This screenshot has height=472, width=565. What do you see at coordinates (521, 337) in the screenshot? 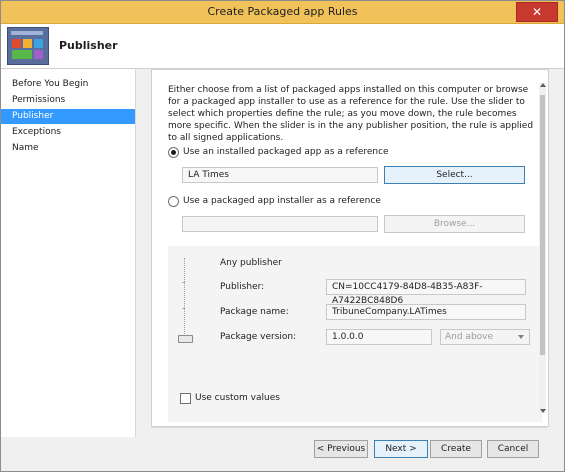
I see `chevron-down-icon` at bounding box center [521, 337].